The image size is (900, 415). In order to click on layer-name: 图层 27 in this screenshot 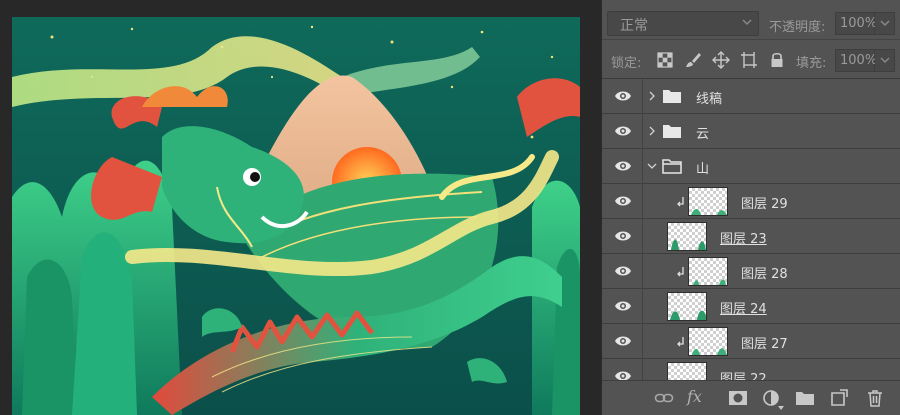, I will do `click(764, 342)`.